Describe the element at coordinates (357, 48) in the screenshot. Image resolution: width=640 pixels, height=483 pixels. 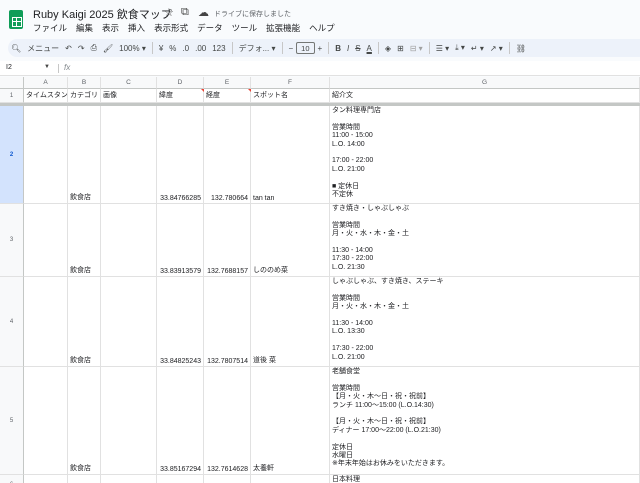
I see `strikethrough-icon: S` at that location.